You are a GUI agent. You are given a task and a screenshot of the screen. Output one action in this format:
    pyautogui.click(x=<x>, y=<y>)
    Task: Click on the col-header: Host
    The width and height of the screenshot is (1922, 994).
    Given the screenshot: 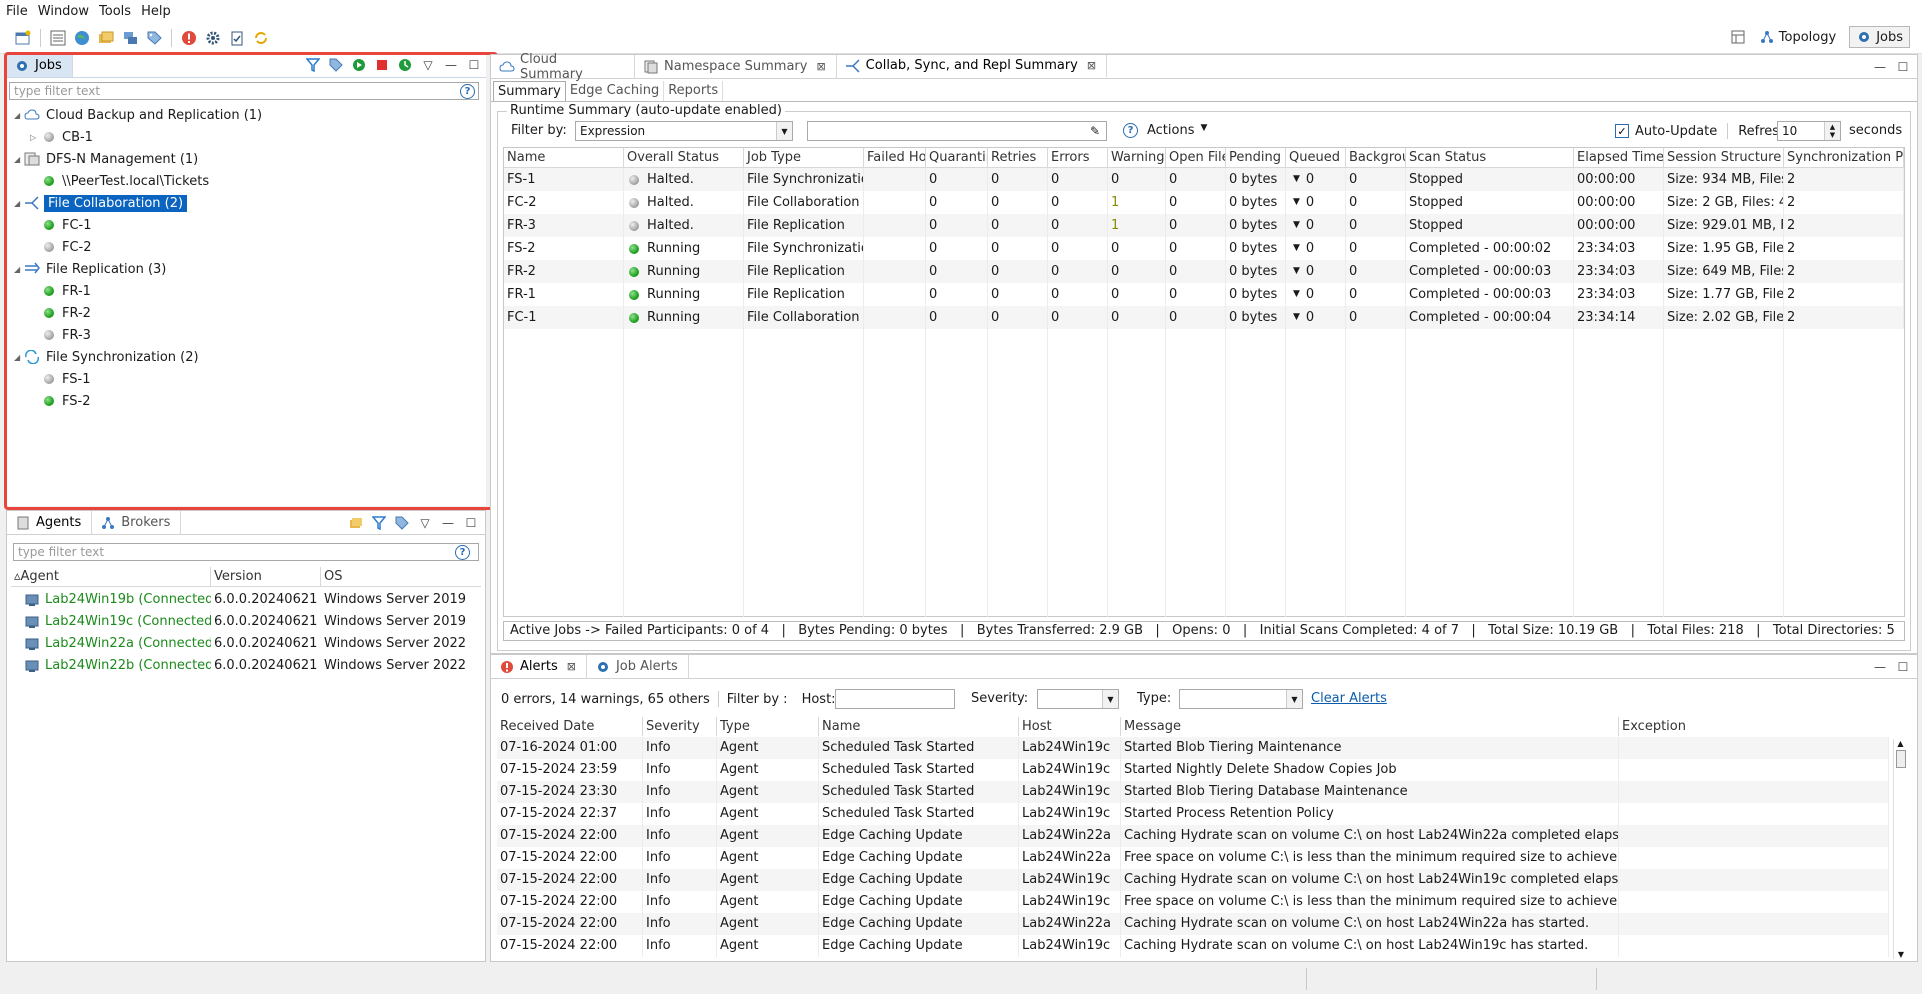 What is the action you would take?
    pyautogui.click(x=1070, y=726)
    